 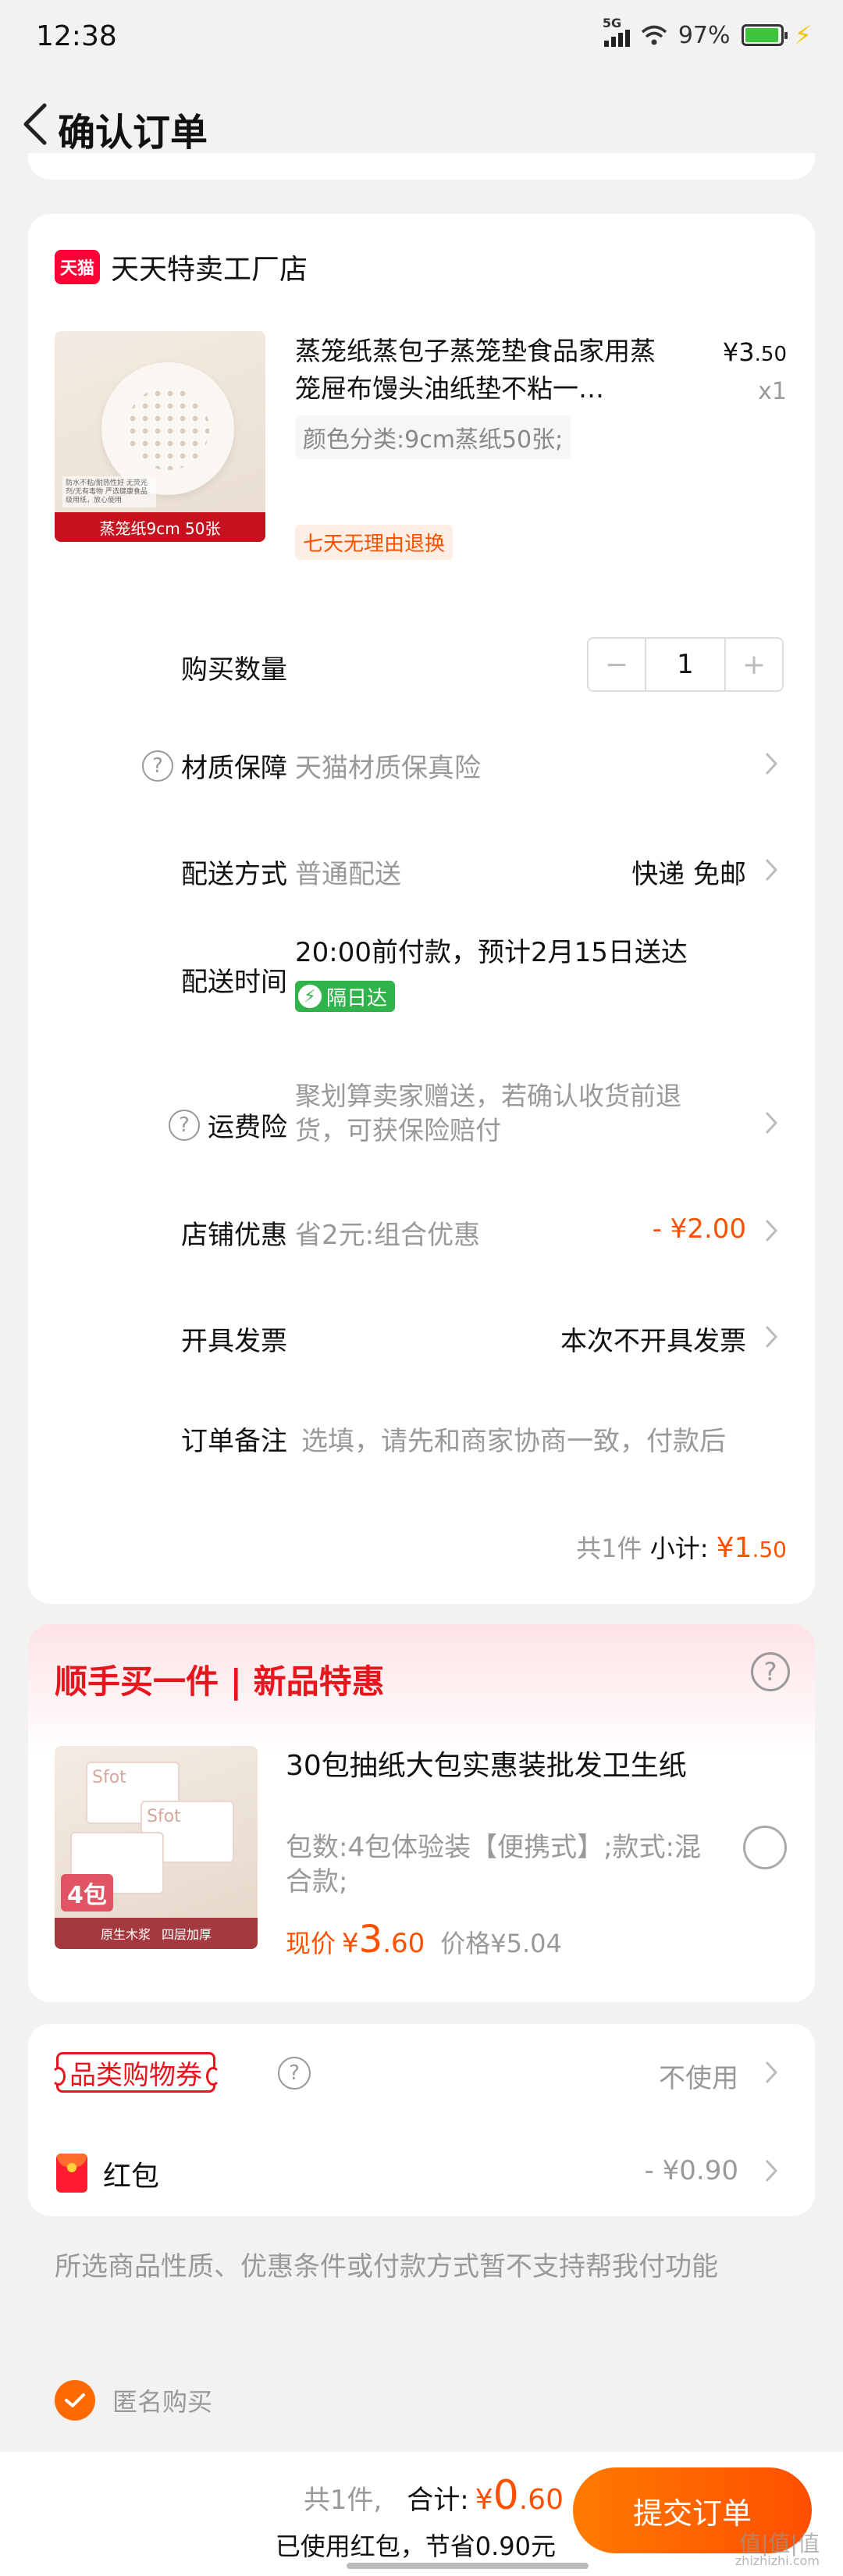 I want to click on battery-fill, so click(x=762, y=35).